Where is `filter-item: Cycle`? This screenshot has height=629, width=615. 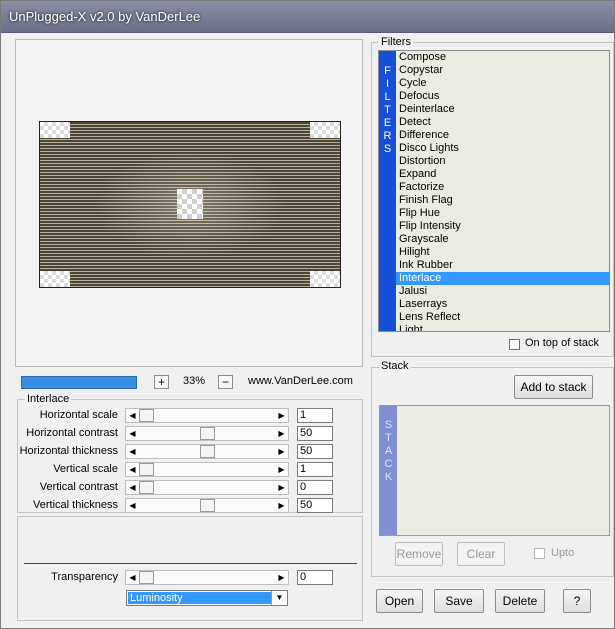
filter-item: Cycle is located at coordinates (502, 83).